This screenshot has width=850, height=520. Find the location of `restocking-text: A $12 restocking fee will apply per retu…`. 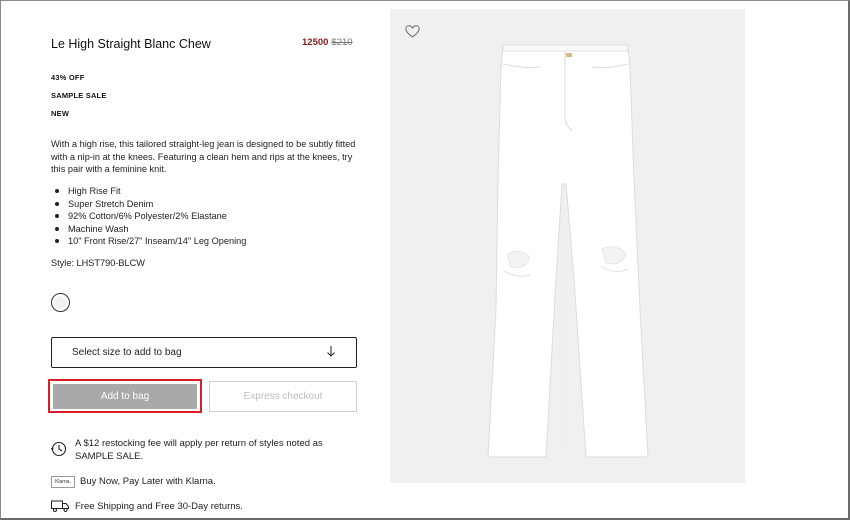

restocking-text: A $12 restocking fee will apply per retu… is located at coordinates (199, 450).